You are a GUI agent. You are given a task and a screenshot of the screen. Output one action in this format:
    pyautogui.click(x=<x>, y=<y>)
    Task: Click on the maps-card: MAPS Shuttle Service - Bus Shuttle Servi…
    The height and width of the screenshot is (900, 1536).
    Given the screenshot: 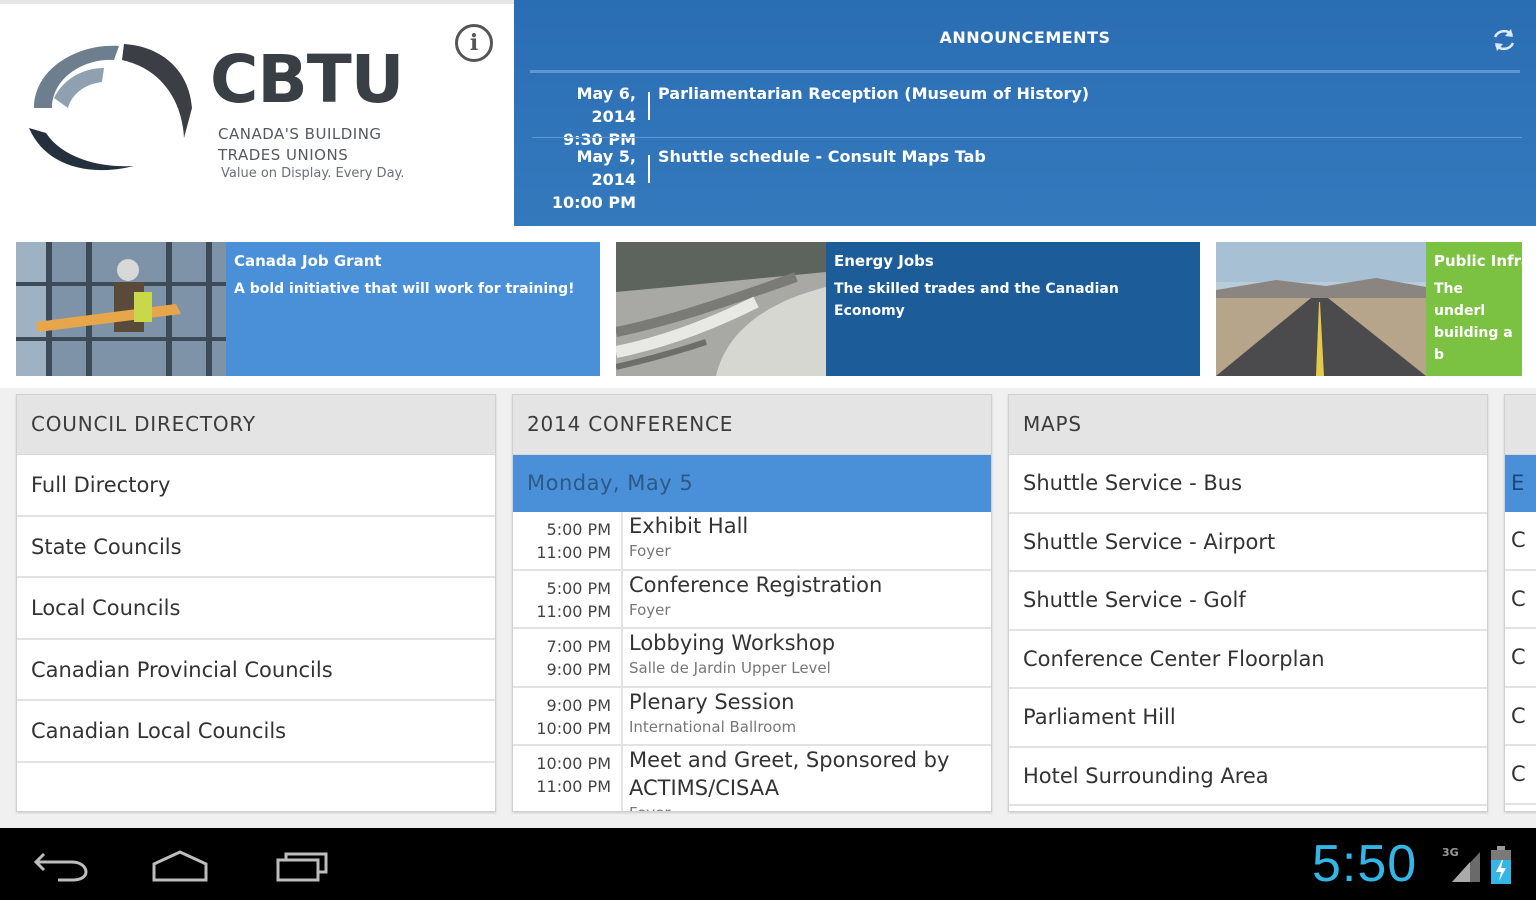 What is the action you would take?
    pyautogui.click(x=1248, y=603)
    